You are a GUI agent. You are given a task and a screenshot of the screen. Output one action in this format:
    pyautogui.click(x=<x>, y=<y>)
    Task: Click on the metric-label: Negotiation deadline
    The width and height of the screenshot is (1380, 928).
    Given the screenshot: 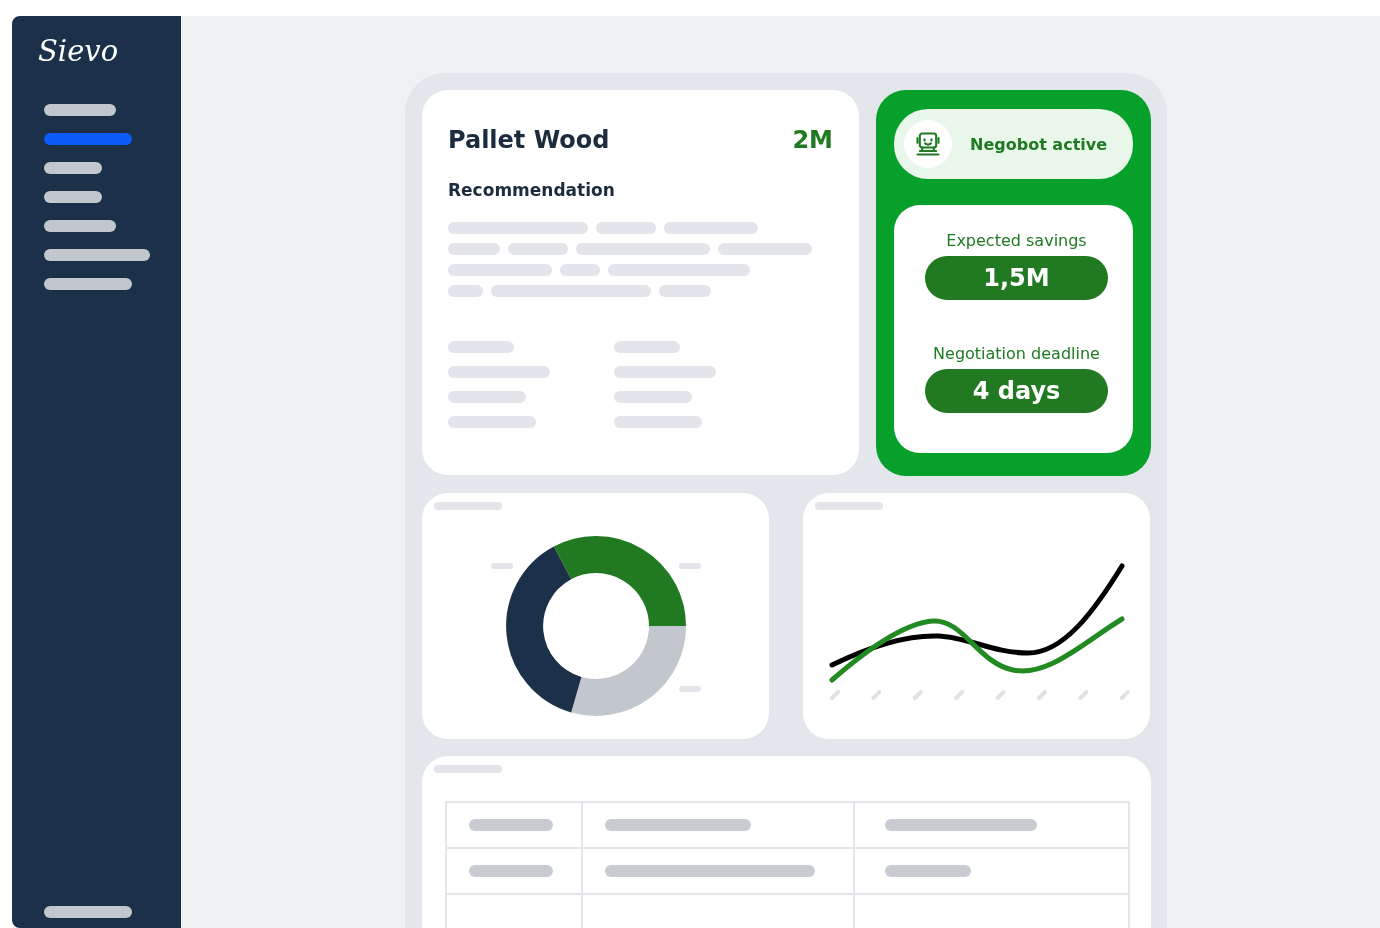 What is the action you would take?
    pyautogui.click(x=1016, y=353)
    